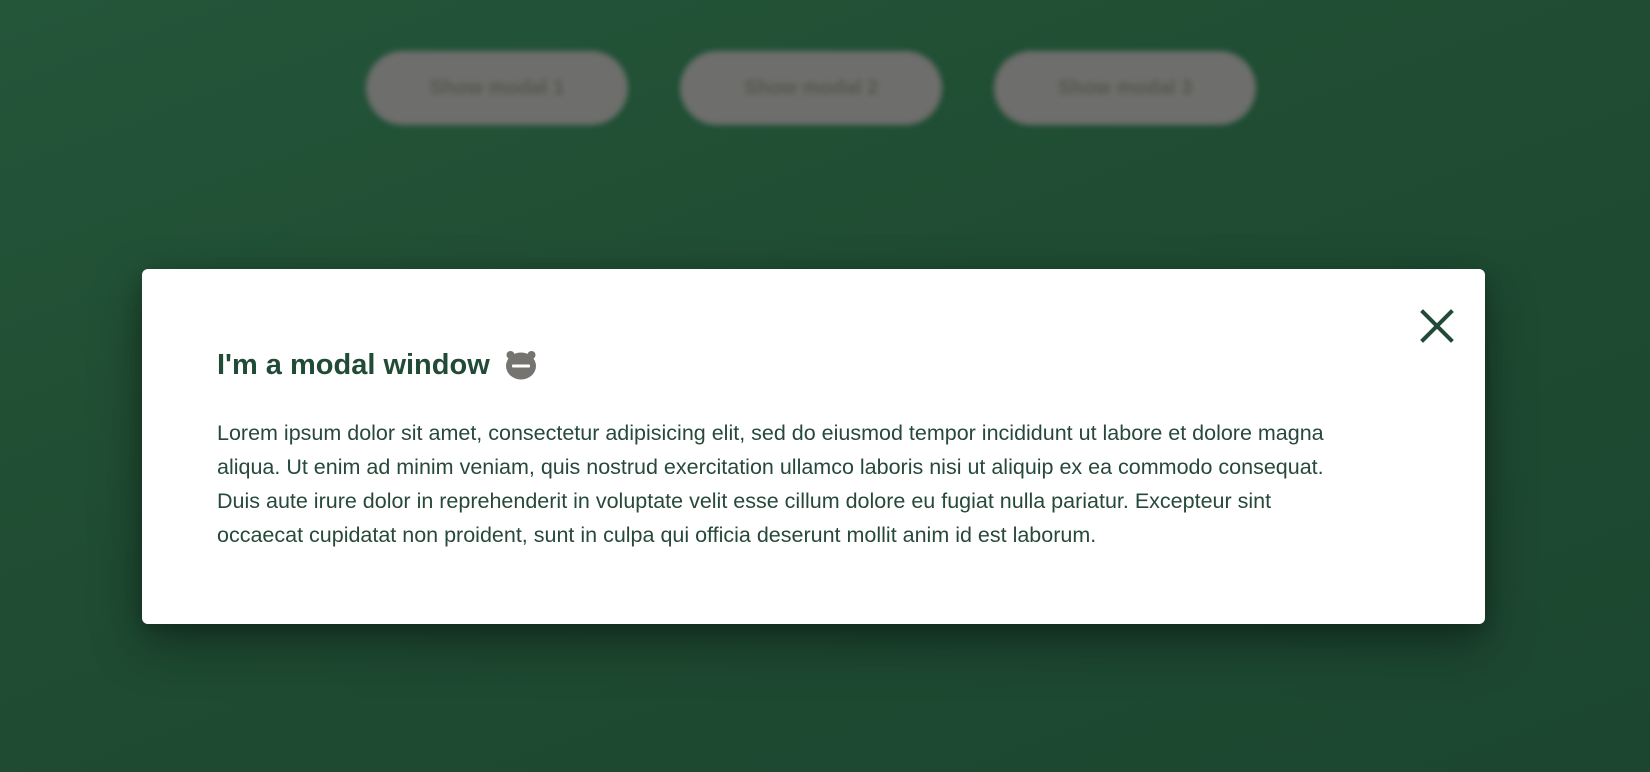 The image size is (1650, 772). Describe the element at coordinates (353, 364) in the screenshot. I see `modal-title: I'm a modal window` at that location.